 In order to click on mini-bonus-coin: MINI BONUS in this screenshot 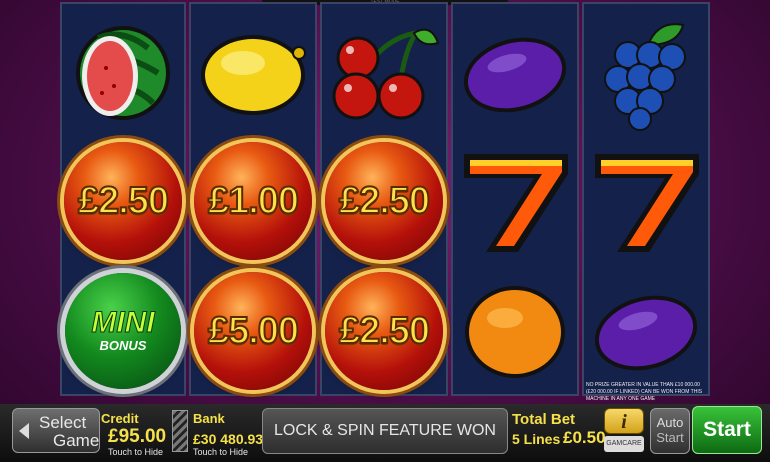, I will do `click(123, 331)`.